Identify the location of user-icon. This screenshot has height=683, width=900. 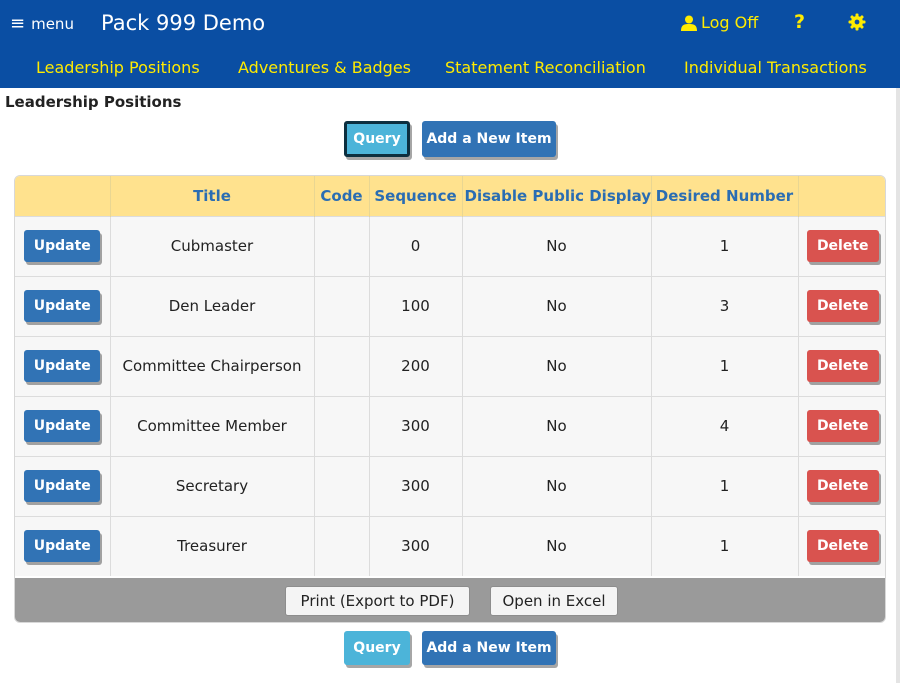
(689, 23).